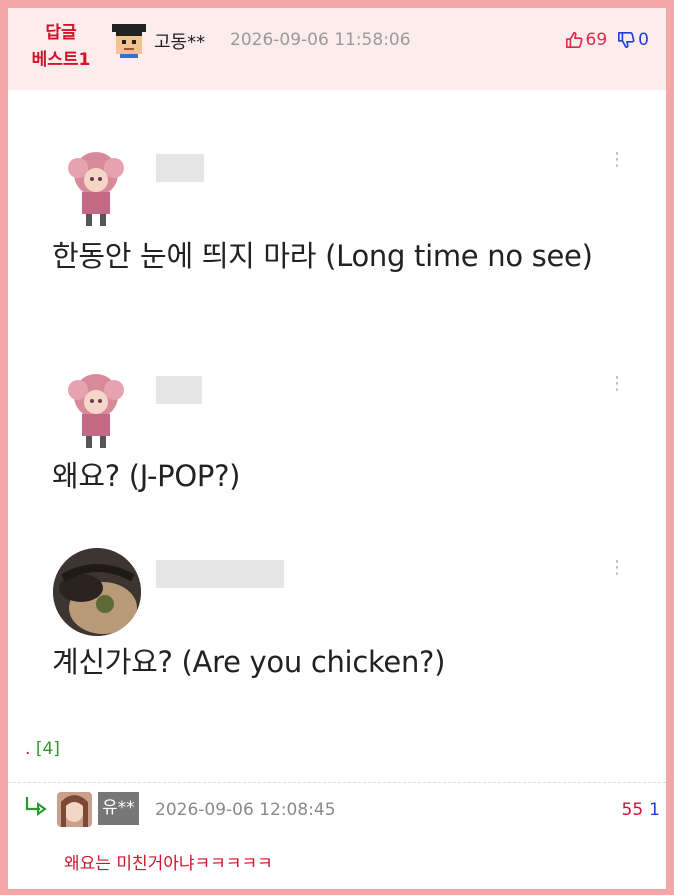 The height and width of the screenshot is (895, 674). What do you see at coordinates (179, 41) in the screenshot?
I see `comment-author: 고동**` at bounding box center [179, 41].